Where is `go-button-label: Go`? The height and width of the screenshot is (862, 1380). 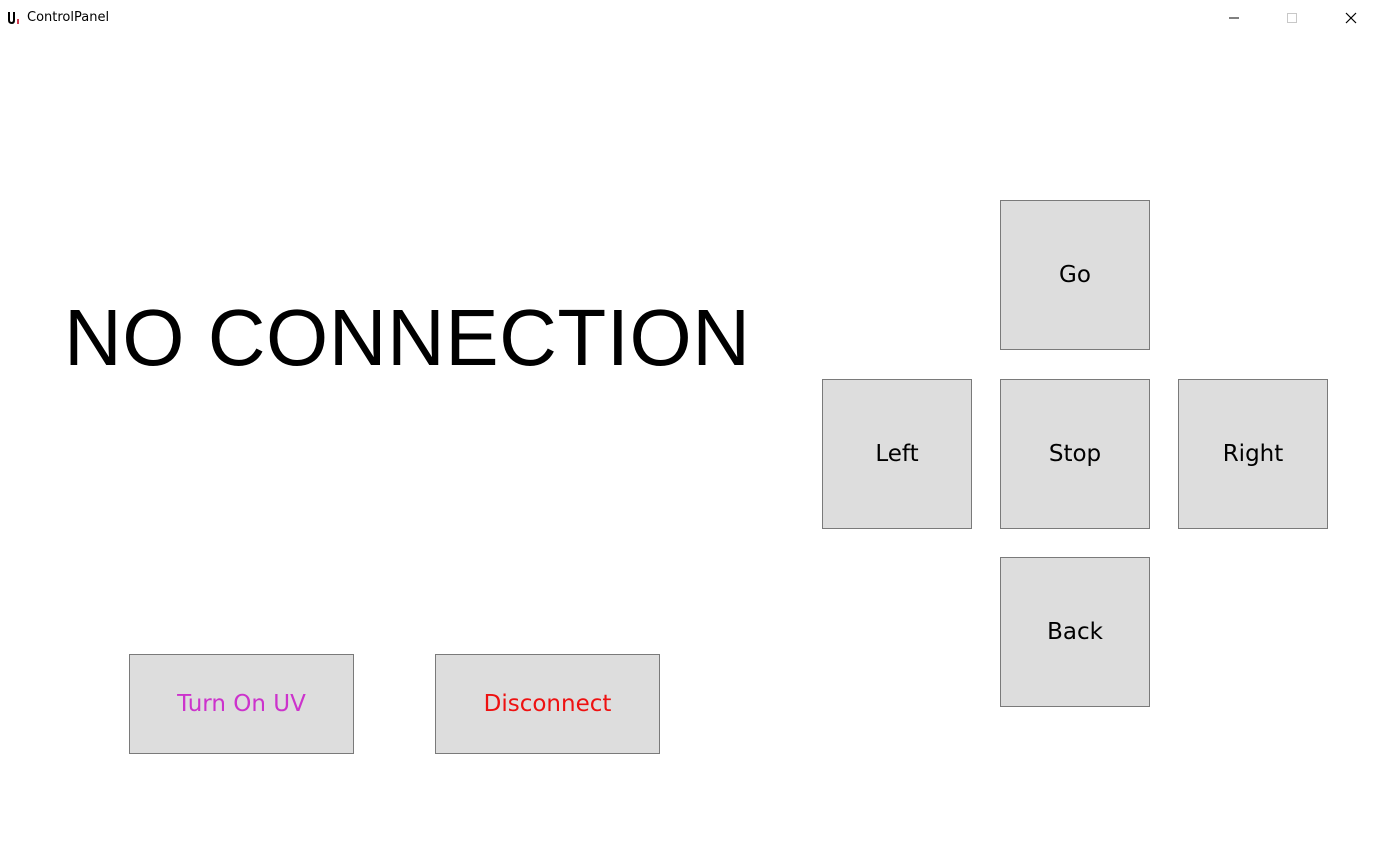 go-button-label: Go is located at coordinates (1075, 275).